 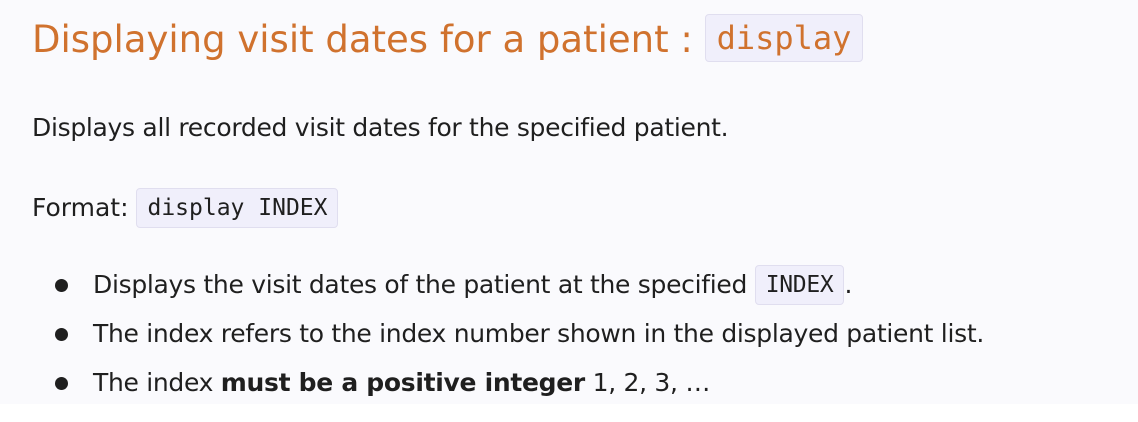 What do you see at coordinates (237, 208) in the screenshot?
I see `format-code: display INDEX` at bounding box center [237, 208].